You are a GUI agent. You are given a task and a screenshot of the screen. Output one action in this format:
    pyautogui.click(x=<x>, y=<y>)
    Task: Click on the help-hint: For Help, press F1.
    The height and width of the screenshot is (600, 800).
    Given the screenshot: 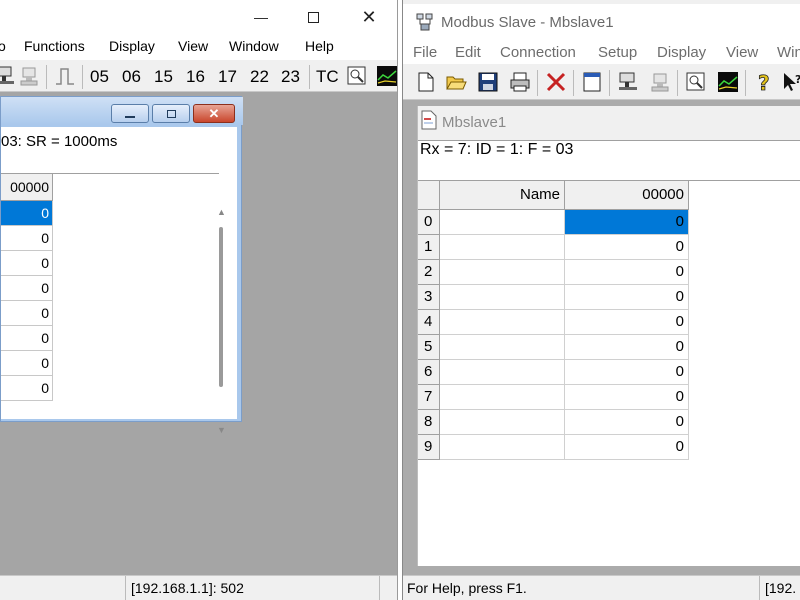 What is the action you would take?
    pyautogui.click(x=467, y=588)
    